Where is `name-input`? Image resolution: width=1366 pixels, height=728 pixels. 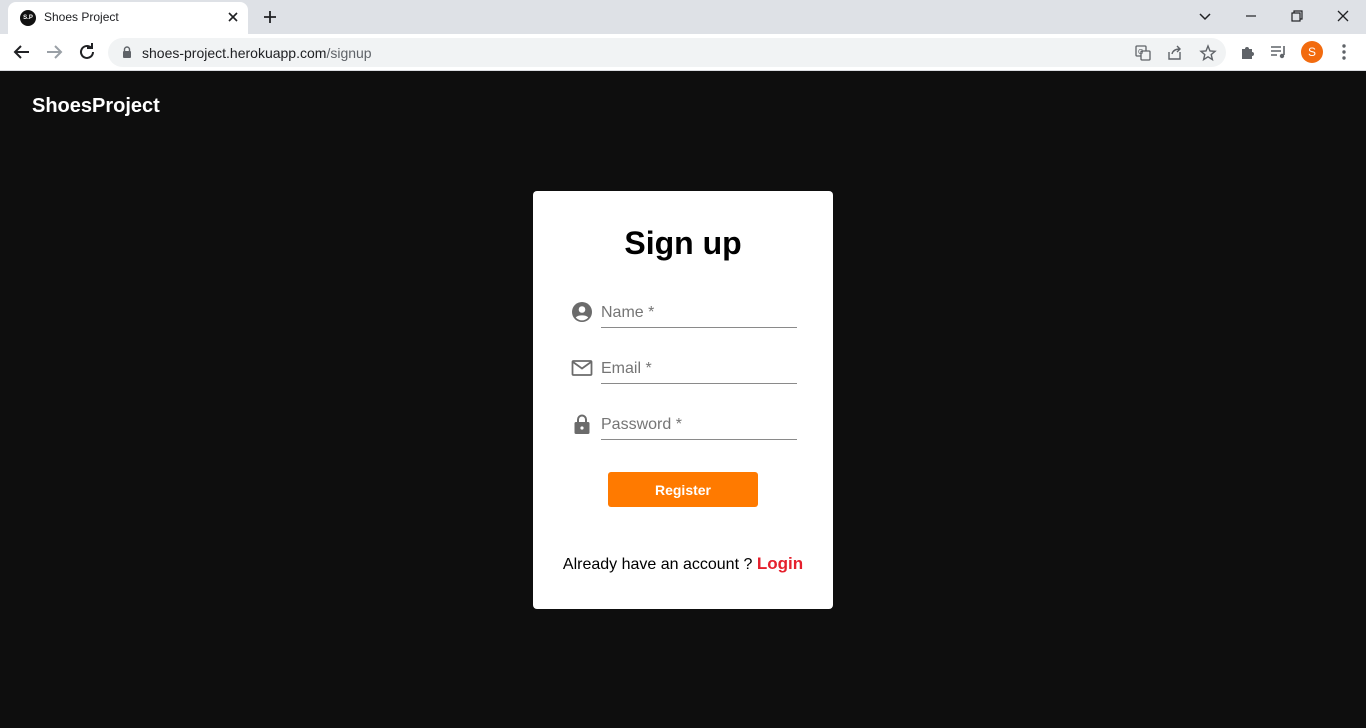 name-input is located at coordinates (699, 313).